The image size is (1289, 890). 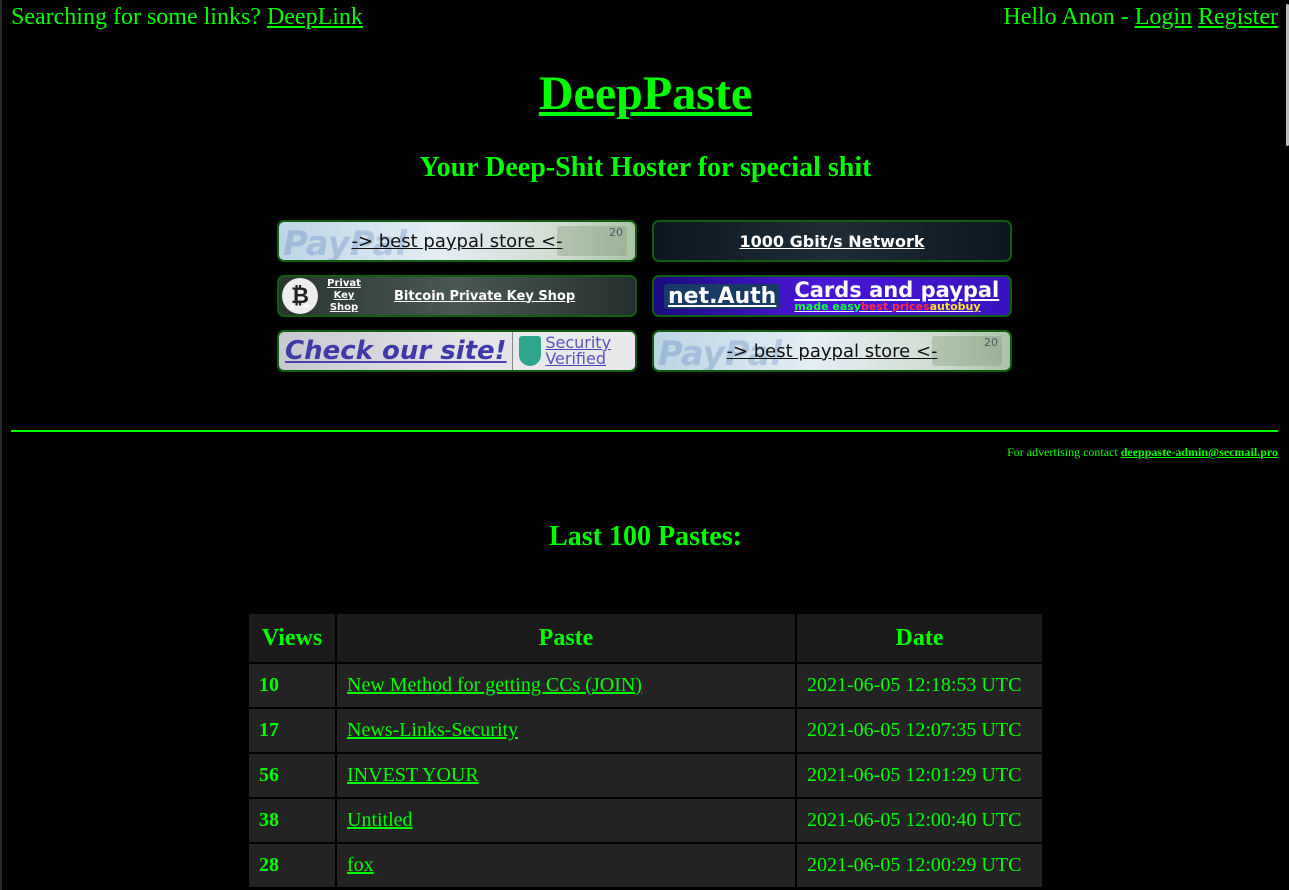 What do you see at coordinates (919, 685) in the screenshot?
I see `date-cell: 2021-06-05 12:18:53 UTC` at bounding box center [919, 685].